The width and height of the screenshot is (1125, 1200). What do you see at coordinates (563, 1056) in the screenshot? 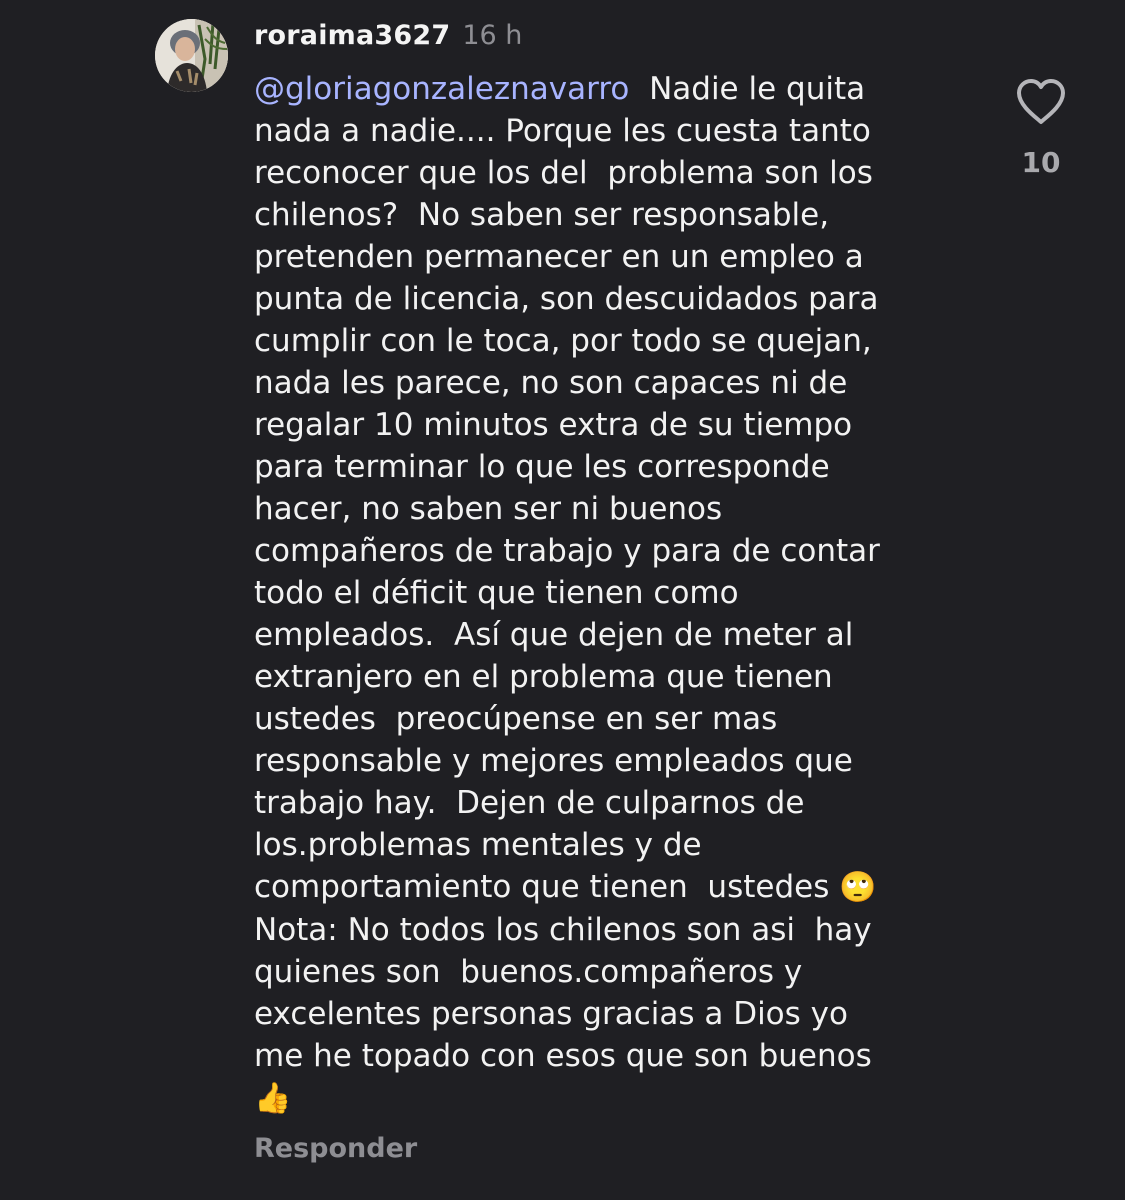
I see `comment-line: me he topado con esos que son buenos` at bounding box center [563, 1056].